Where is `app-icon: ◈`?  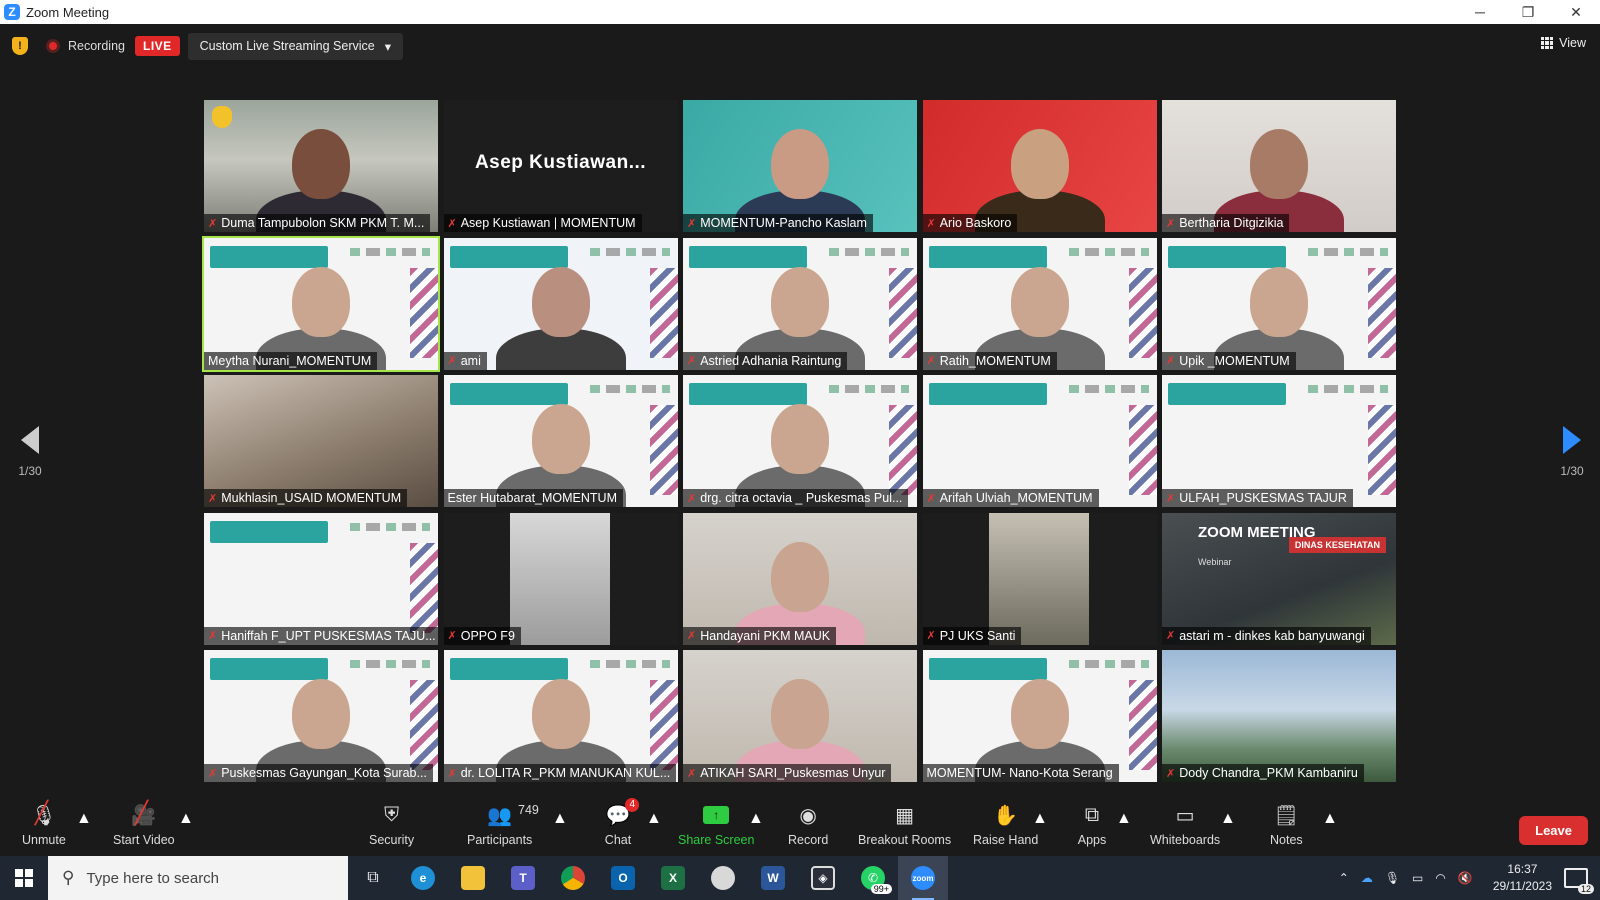
app-icon: ◈ is located at coordinates (823, 878).